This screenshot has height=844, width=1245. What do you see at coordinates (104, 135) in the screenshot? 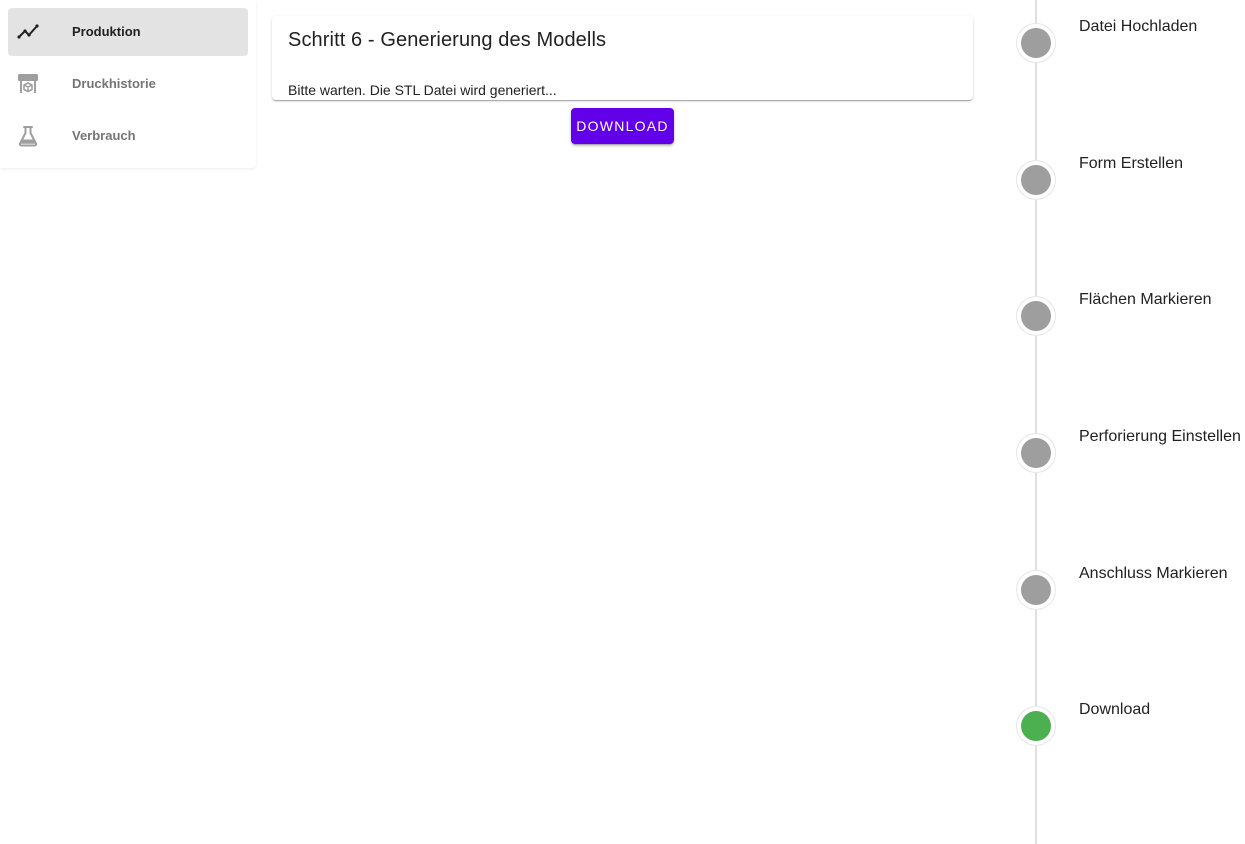
I see `sidebar-item-label: Verbrauch` at bounding box center [104, 135].